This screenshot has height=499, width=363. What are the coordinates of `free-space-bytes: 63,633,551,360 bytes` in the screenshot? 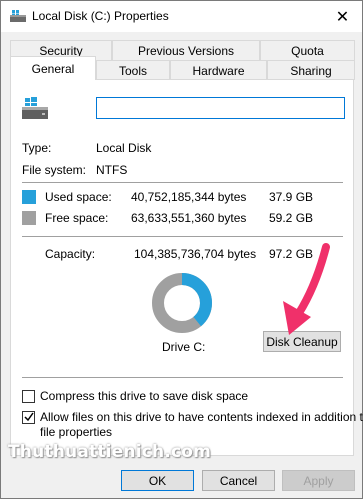 It's located at (189, 218).